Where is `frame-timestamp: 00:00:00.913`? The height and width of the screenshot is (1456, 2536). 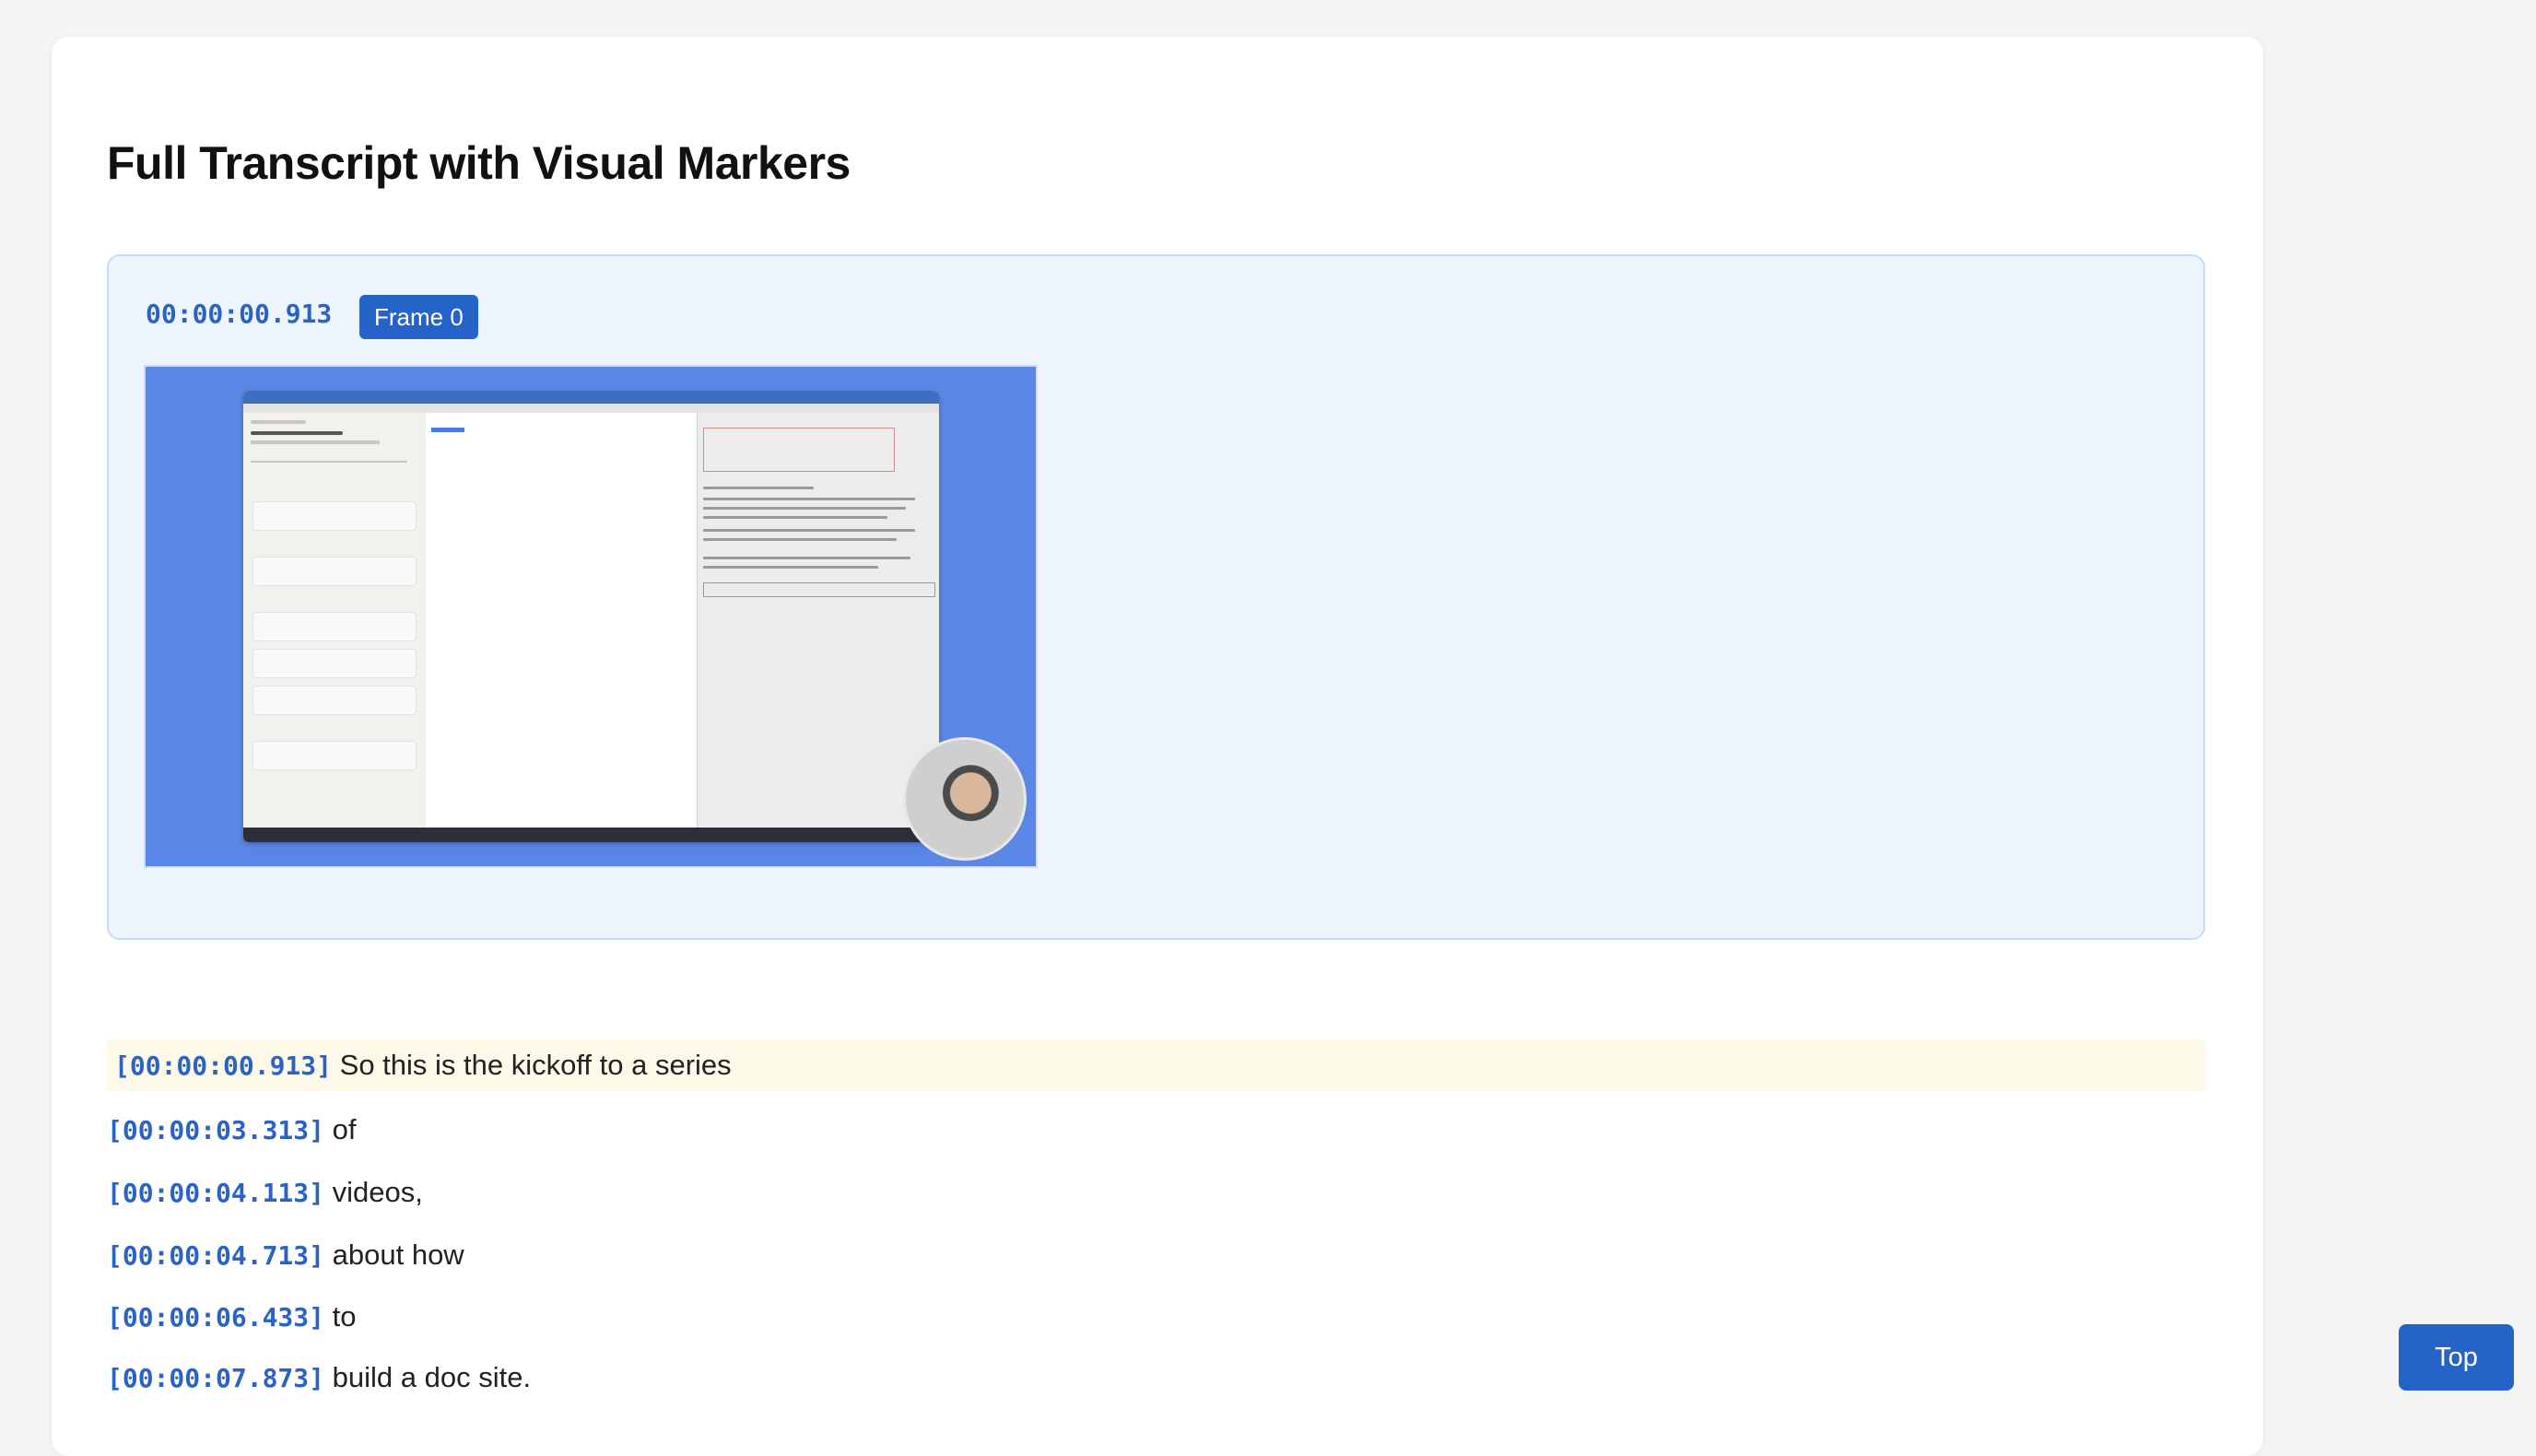 frame-timestamp: 00:00:00.913 is located at coordinates (239, 314).